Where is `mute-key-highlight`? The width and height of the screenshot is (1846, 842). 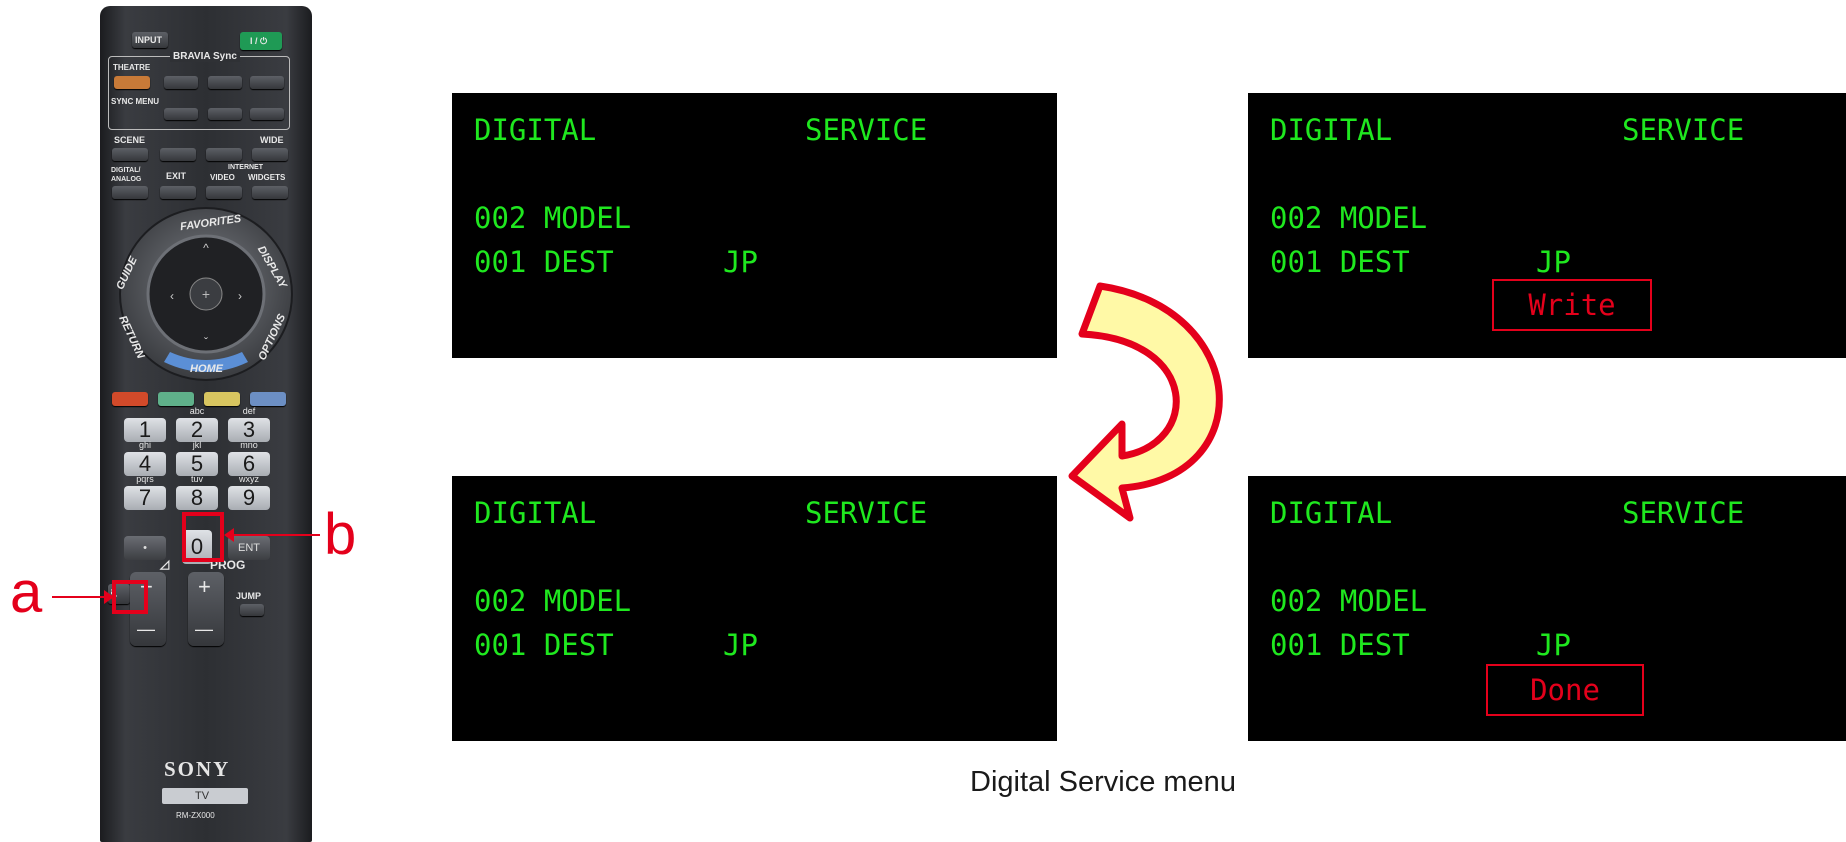 mute-key-highlight is located at coordinates (130, 597).